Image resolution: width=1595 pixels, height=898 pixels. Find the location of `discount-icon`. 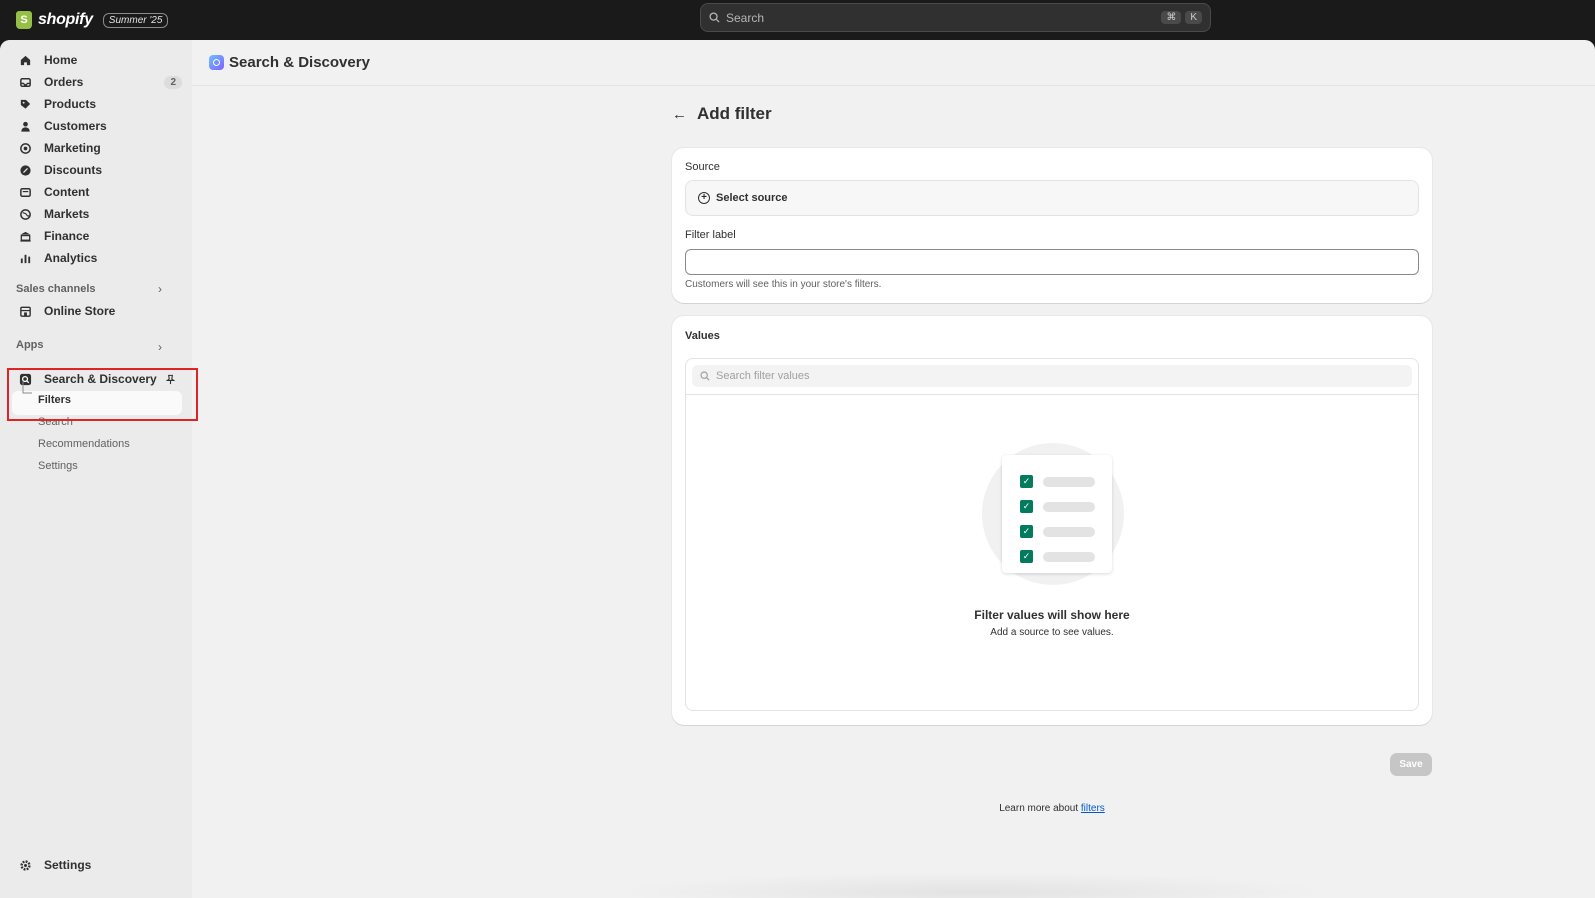

discount-icon is located at coordinates (25, 170).